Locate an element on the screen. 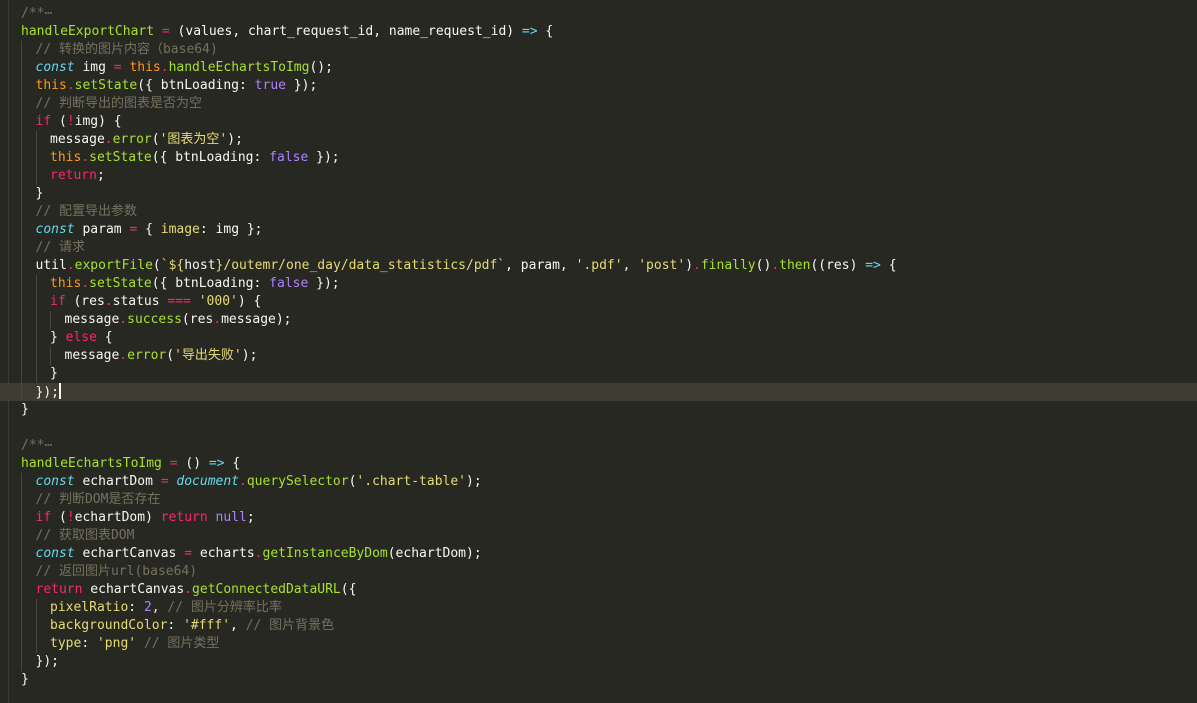 This screenshot has width=1197, height=703. code-token: // 转换的图片内容（base64) is located at coordinates (126, 49).